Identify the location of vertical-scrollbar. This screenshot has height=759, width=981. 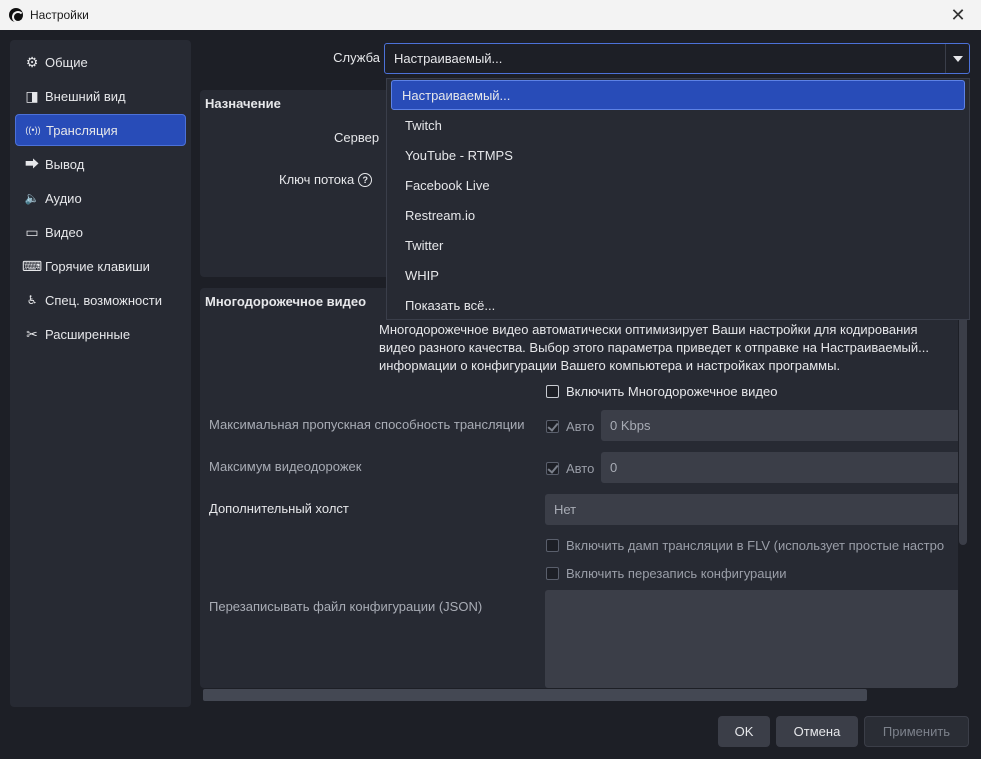
(963, 427).